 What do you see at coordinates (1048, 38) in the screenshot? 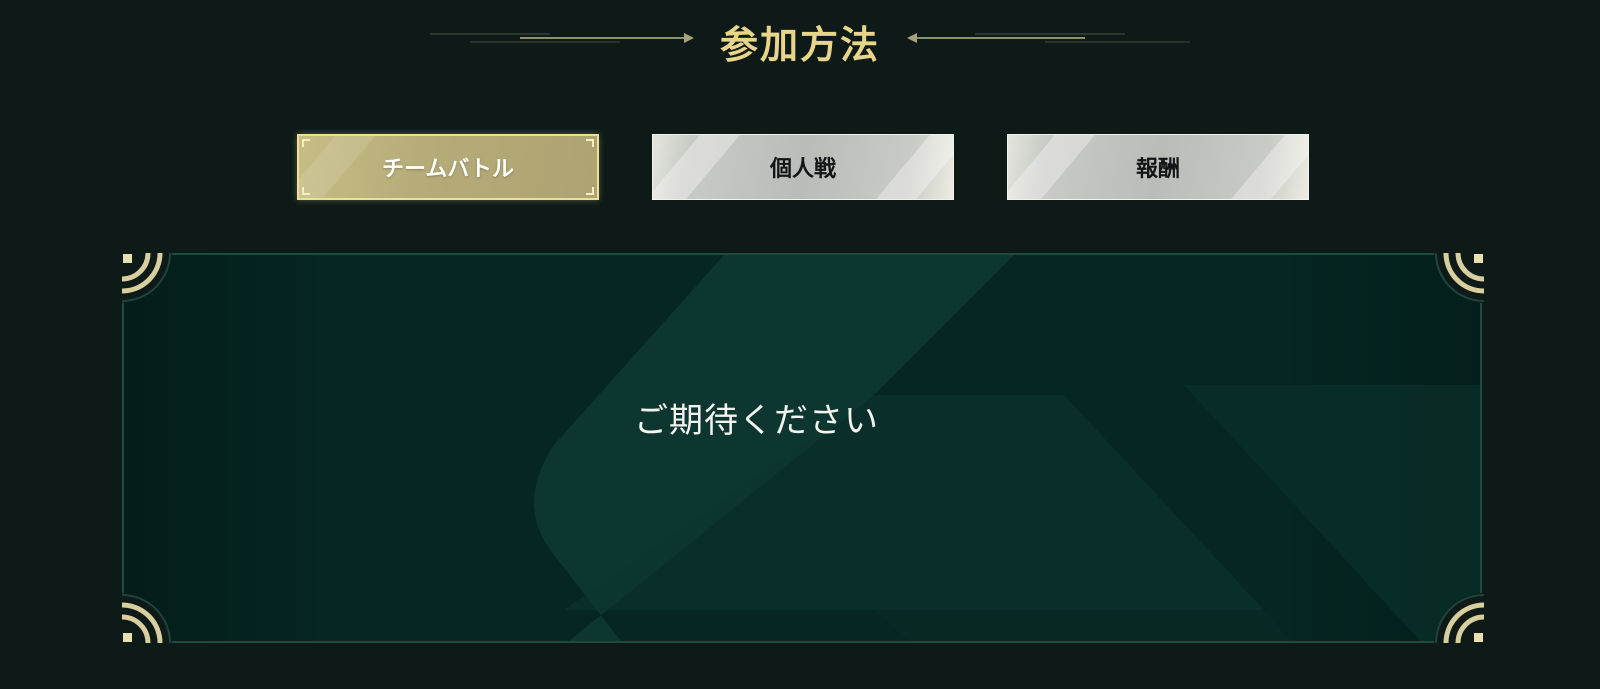
I see `header-right-ornament-icon` at bounding box center [1048, 38].